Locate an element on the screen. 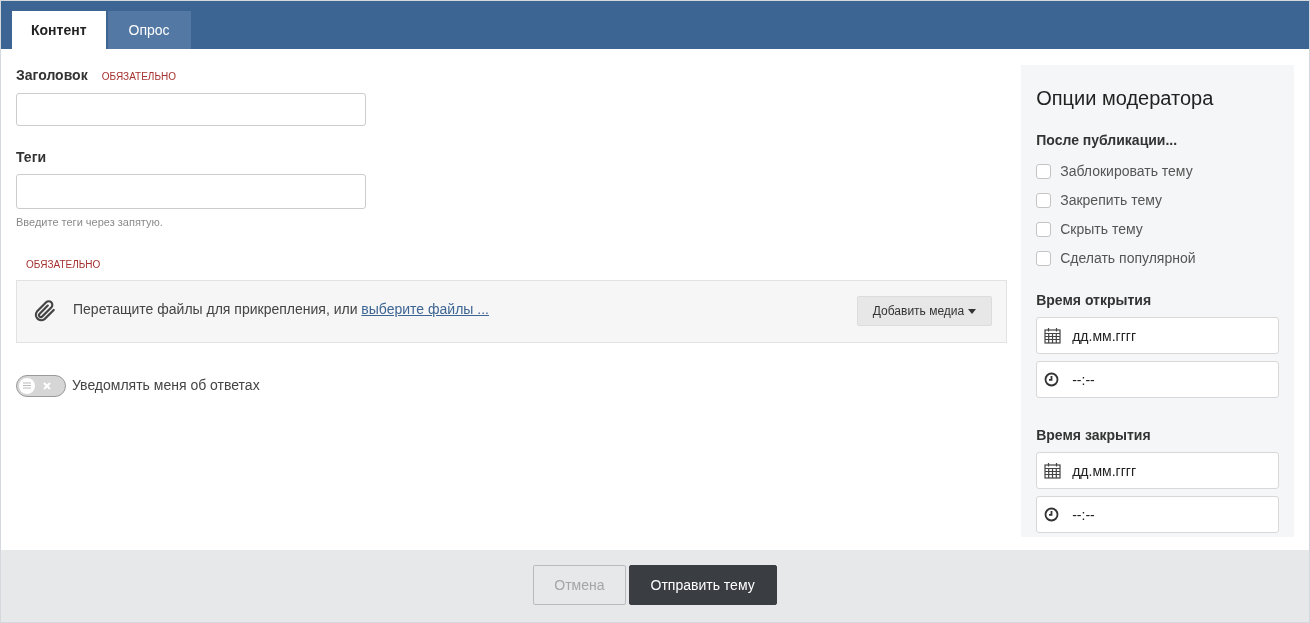 Image resolution: width=1310 pixels, height=623 pixels. close-icon is located at coordinates (47, 385).